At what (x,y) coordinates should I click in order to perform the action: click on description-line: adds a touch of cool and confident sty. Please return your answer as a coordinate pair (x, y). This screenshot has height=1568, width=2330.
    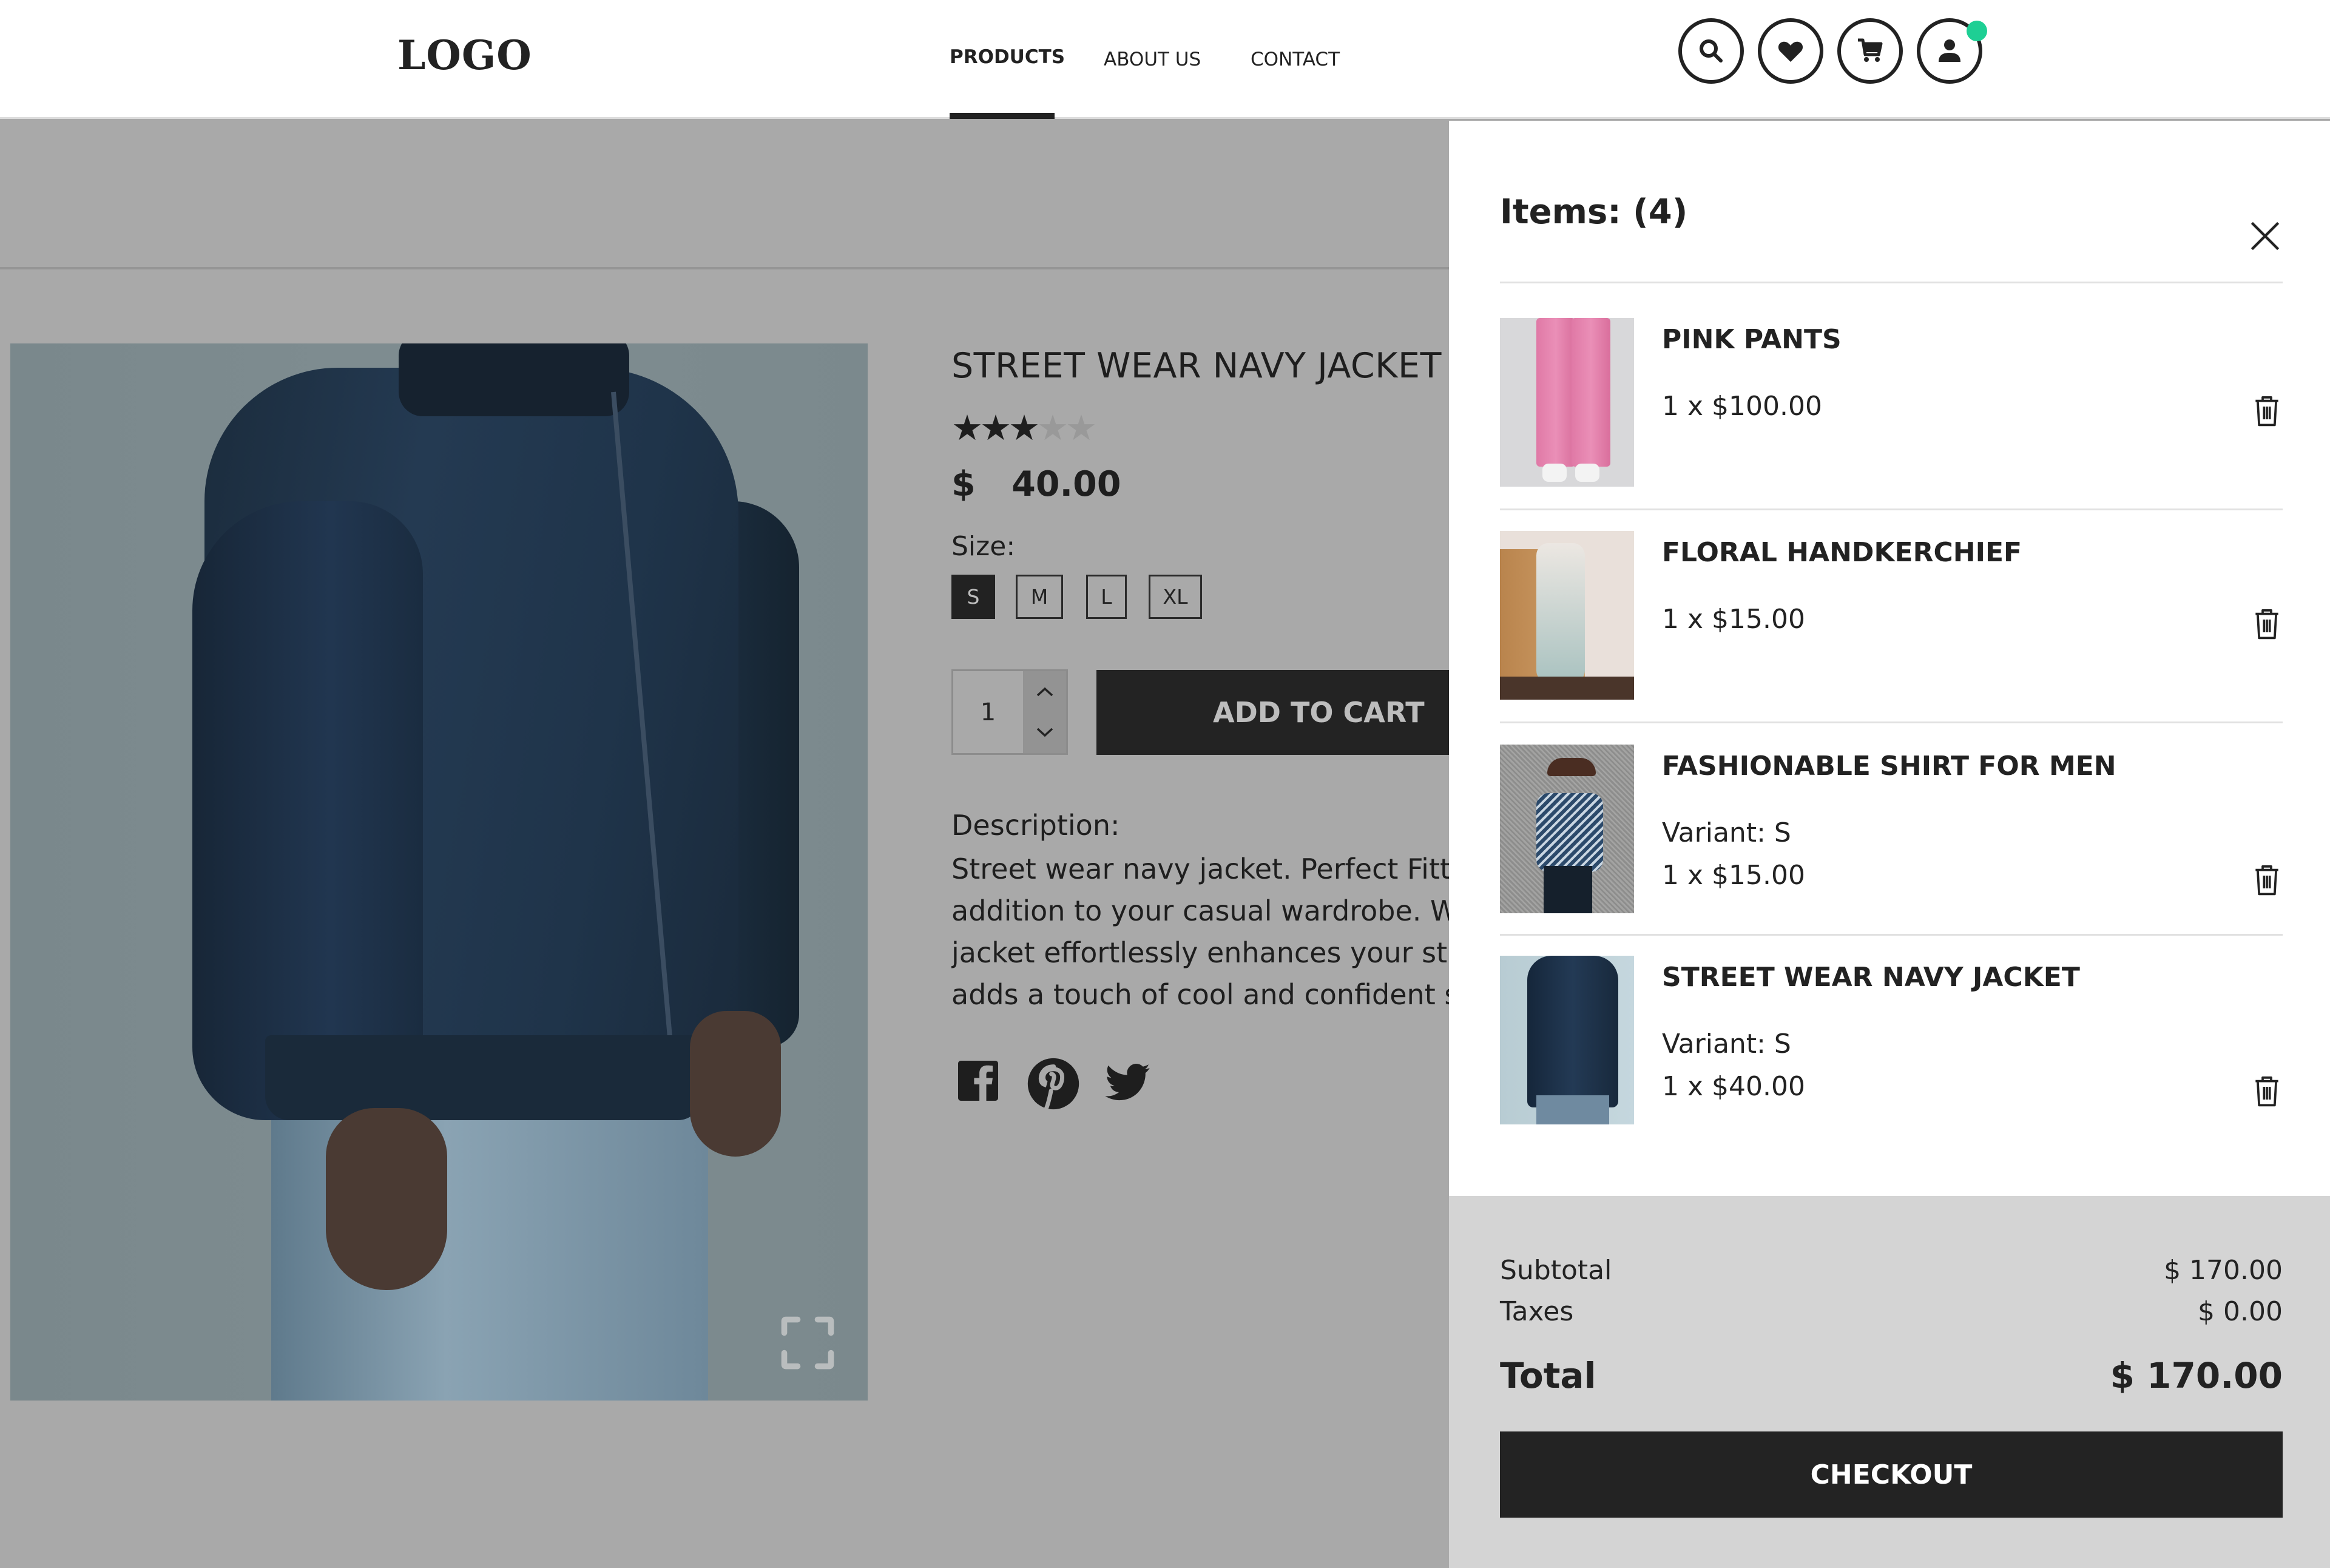
    Looking at the image, I should click on (1200, 994).